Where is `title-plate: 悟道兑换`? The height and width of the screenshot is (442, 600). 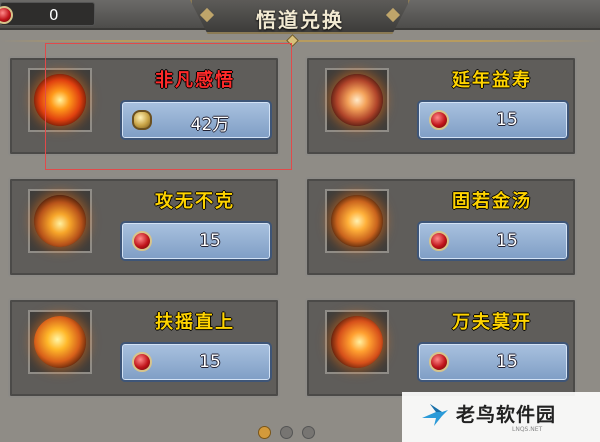 title-plate: 悟道兑换 is located at coordinates (300, 17).